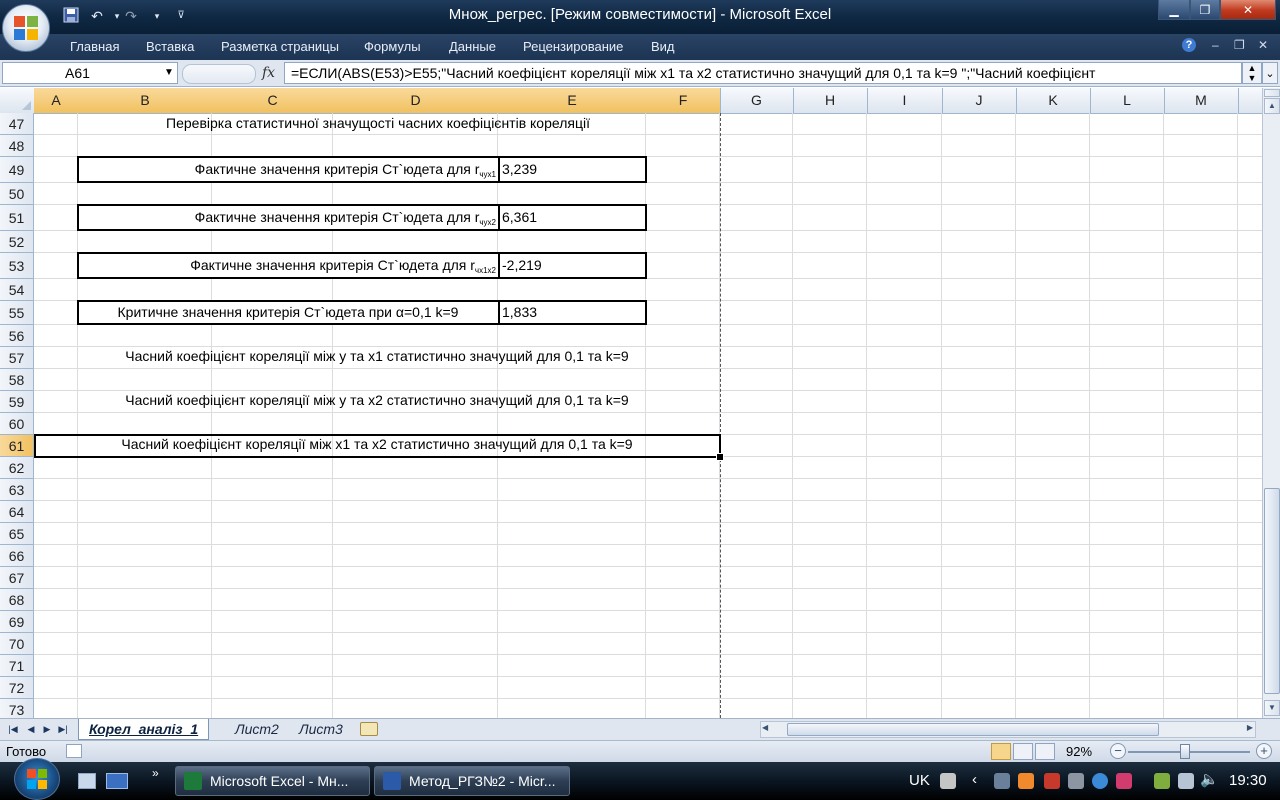 This screenshot has width=1280, height=800. Describe the element at coordinates (974, 779) in the screenshot. I see `tray-expand-icon: ‹` at that location.